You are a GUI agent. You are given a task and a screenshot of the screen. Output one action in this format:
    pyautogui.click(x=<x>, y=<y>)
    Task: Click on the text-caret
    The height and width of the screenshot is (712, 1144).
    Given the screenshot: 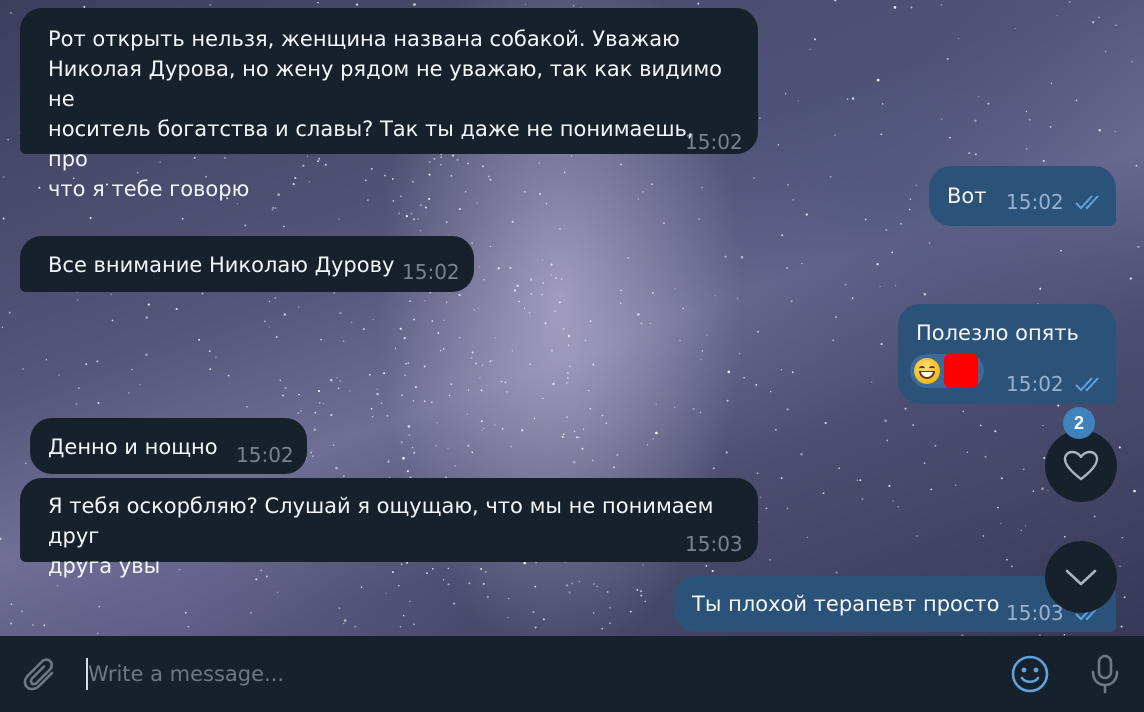 What is the action you would take?
    pyautogui.click(x=87, y=674)
    